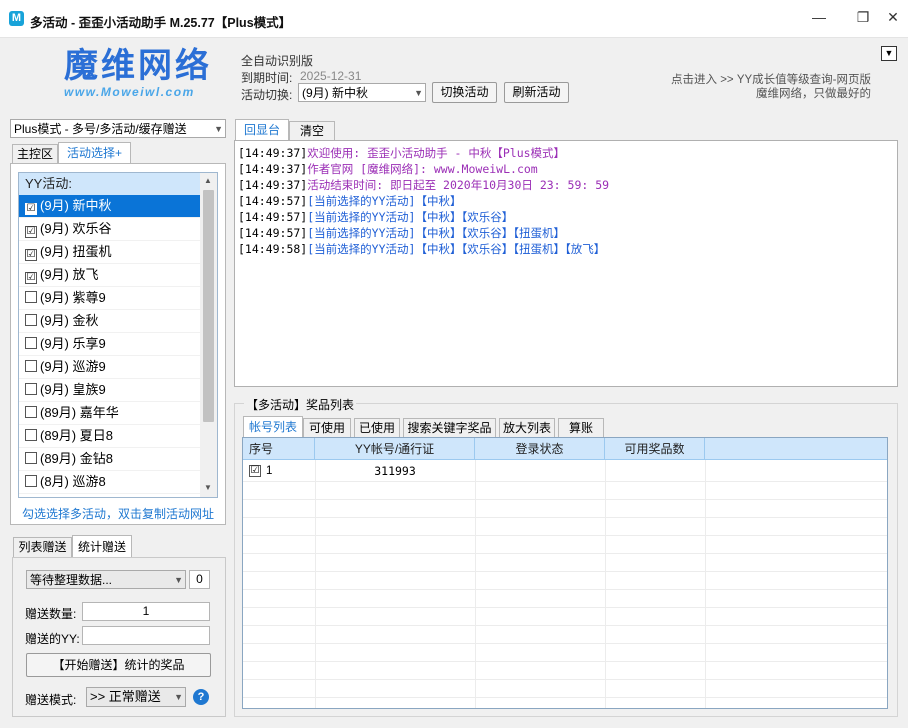  I want to click on list-item: (8月) 巡游8, so click(109, 482).